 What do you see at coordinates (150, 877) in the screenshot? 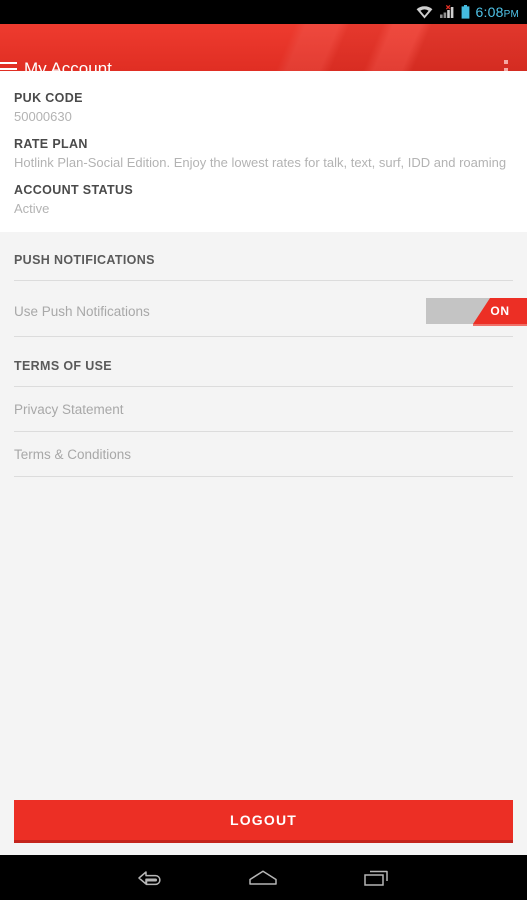
I see `back-icon` at bounding box center [150, 877].